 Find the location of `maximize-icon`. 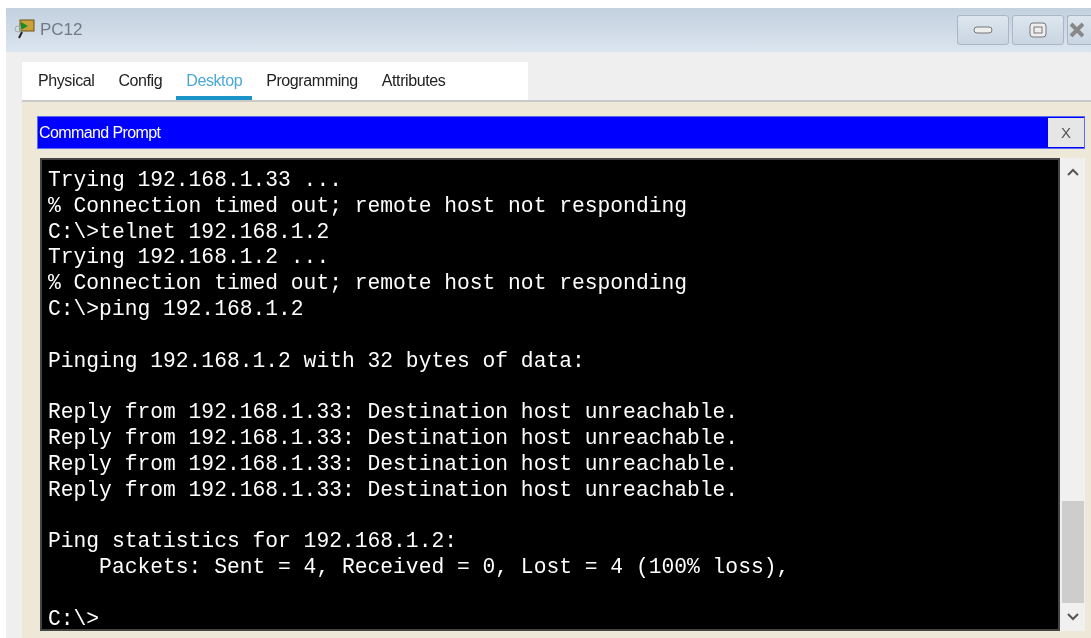

maximize-icon is located at coordinates (1038, 30).